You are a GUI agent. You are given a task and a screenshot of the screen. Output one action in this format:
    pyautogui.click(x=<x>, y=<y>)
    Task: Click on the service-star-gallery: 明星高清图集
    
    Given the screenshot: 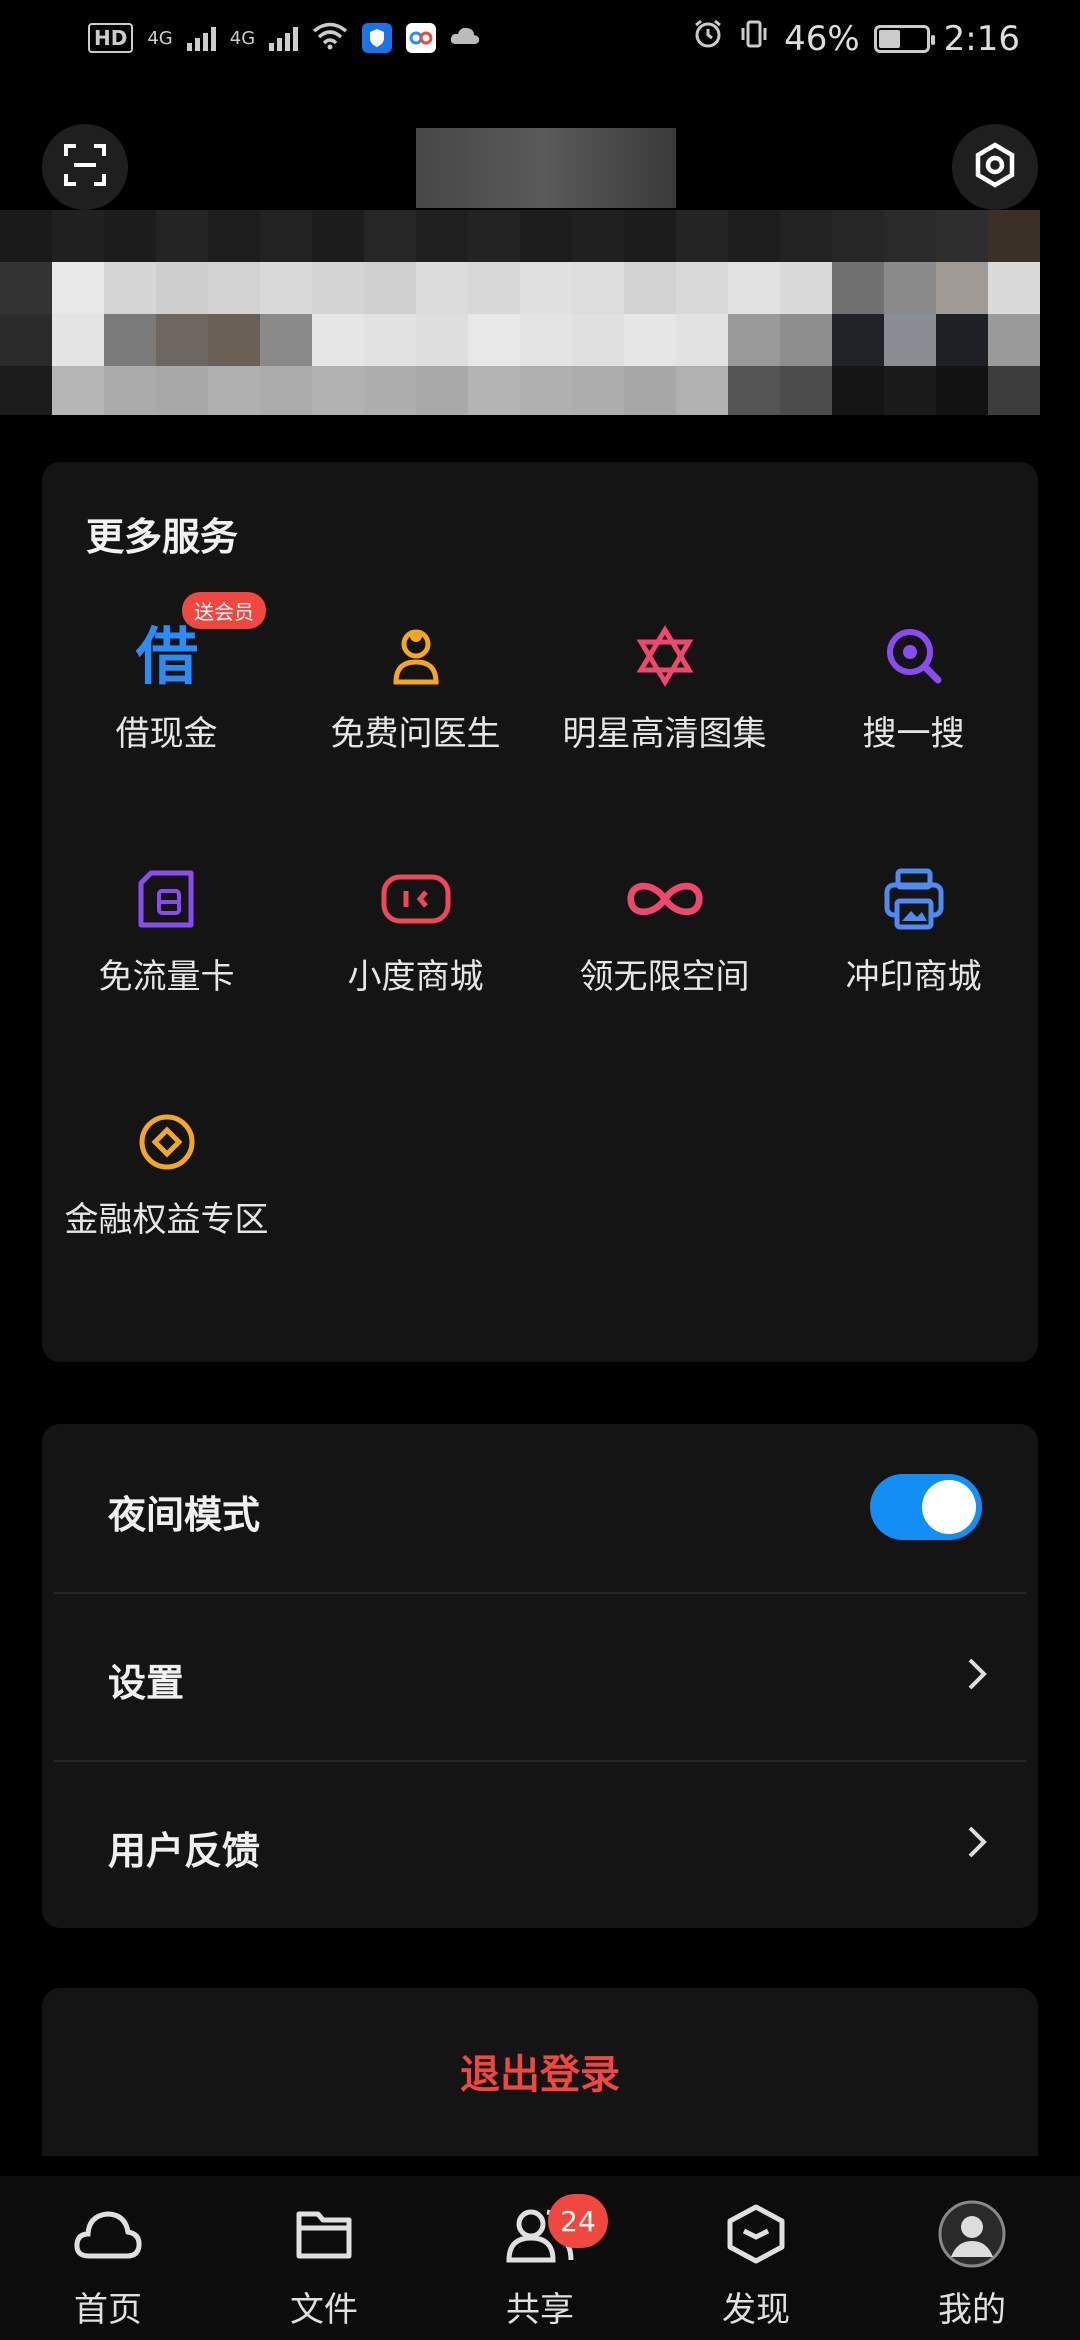 What is the action you would take?
    pyautogui.click(x=664, y=692)
    